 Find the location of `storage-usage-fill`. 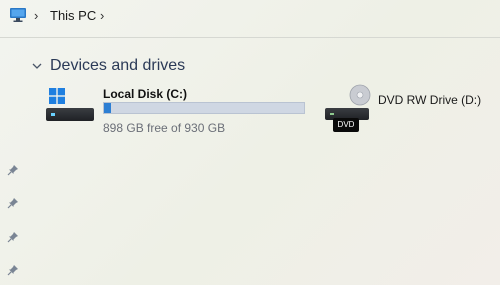

storage-usage-fill is located at coordinates (107, 108).